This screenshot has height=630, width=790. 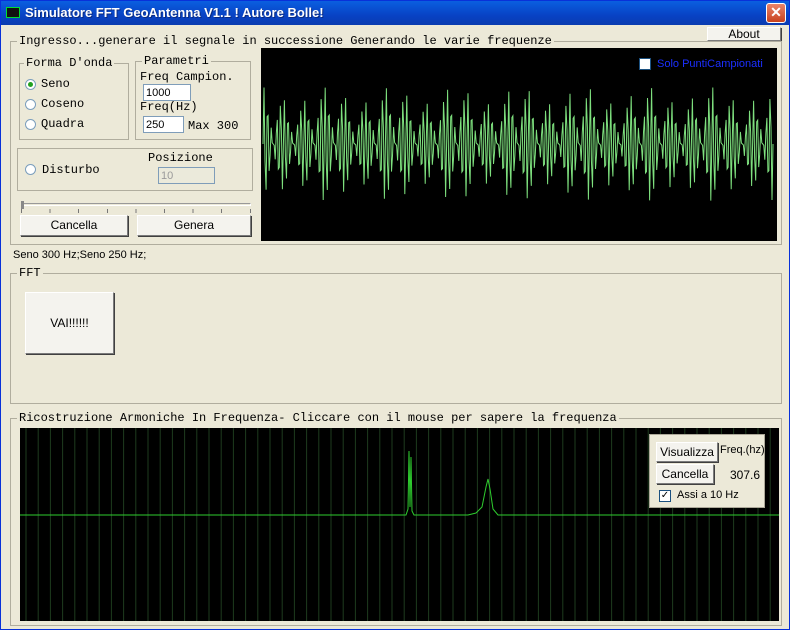 I want to click on axes-10hz-checkbox: ✓, so click(x=665, y=496).